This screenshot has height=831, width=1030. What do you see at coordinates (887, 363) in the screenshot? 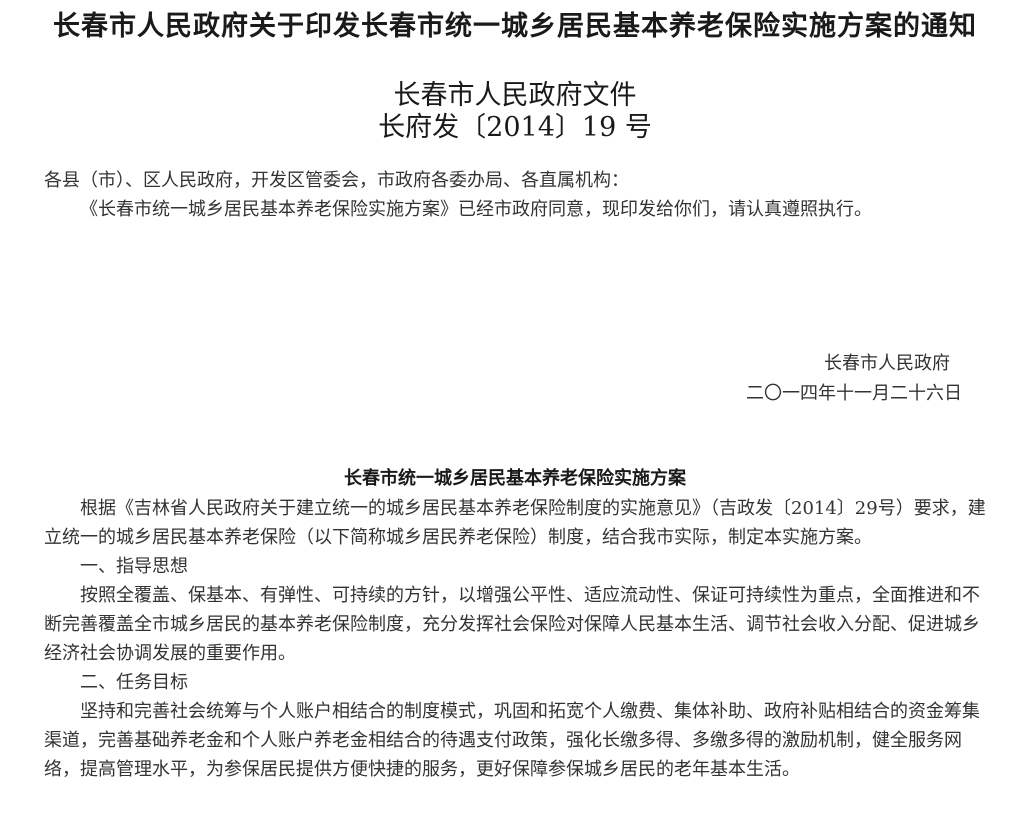
I see `signature-organization: 长春市人民政府` at bounding box center [887, 363].